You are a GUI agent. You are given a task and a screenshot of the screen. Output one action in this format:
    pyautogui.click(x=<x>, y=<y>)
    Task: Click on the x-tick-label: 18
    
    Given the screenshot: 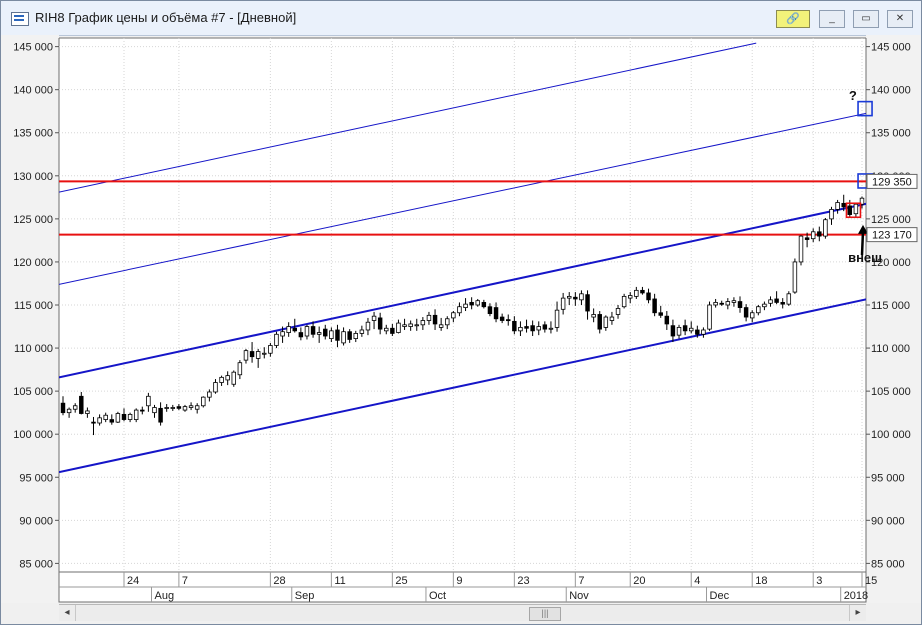 What is the action you would take?
    pyautogui.click(x=761, y=581)
    